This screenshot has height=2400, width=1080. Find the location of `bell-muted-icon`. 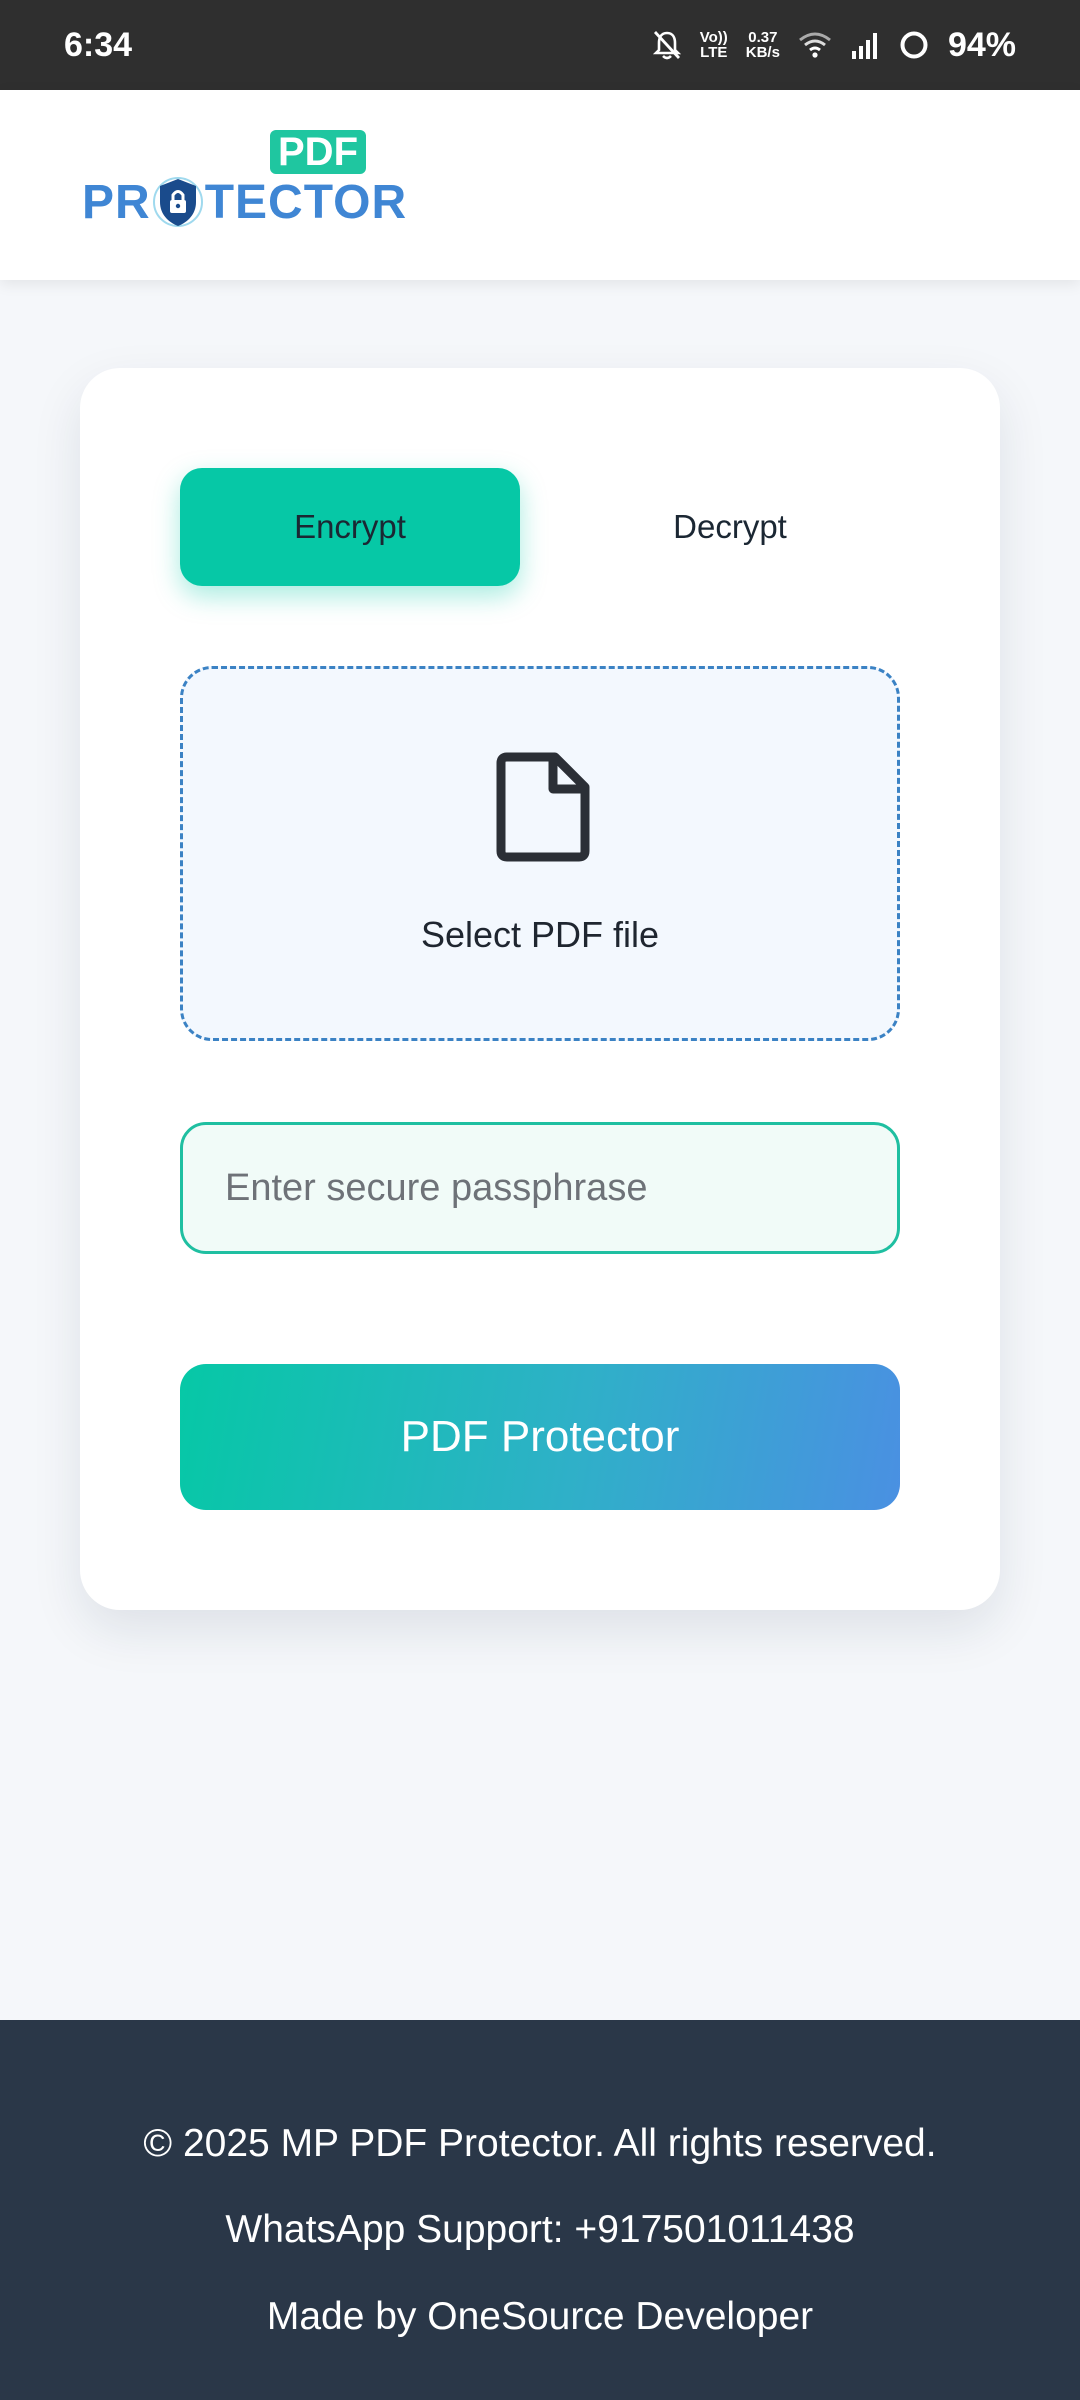

bell-muted-icon is located at coordinates (667, 45).